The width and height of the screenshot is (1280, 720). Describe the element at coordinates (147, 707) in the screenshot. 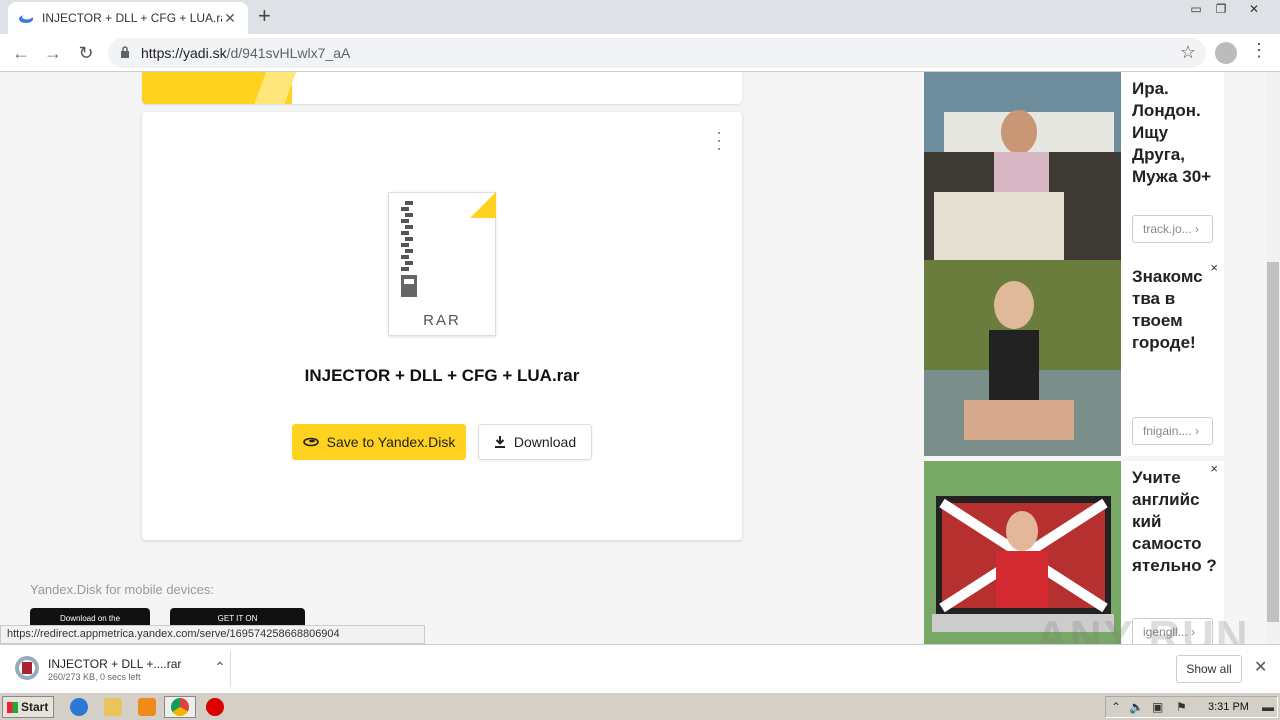

I see `media-player-icon` at that location.